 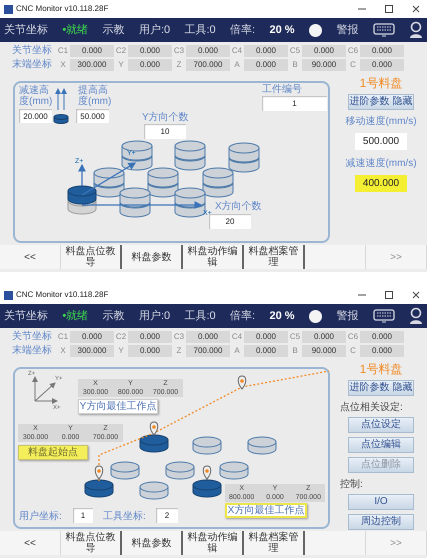 I want to click on axis-name: C3, so click(x=179, y=336).